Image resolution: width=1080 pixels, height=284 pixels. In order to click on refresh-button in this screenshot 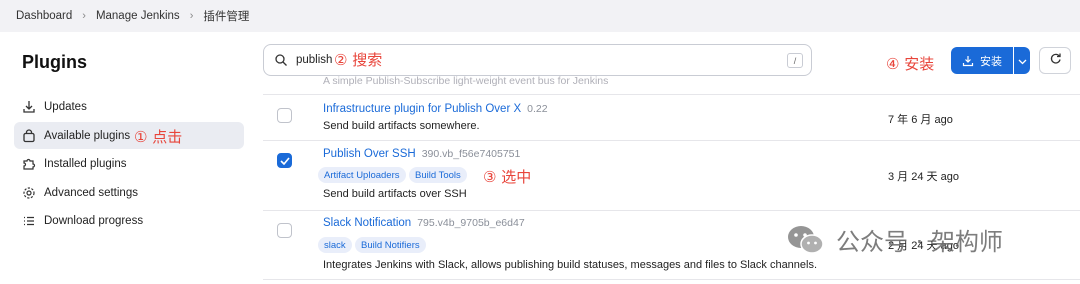, I will do `click(1055, 60)`.